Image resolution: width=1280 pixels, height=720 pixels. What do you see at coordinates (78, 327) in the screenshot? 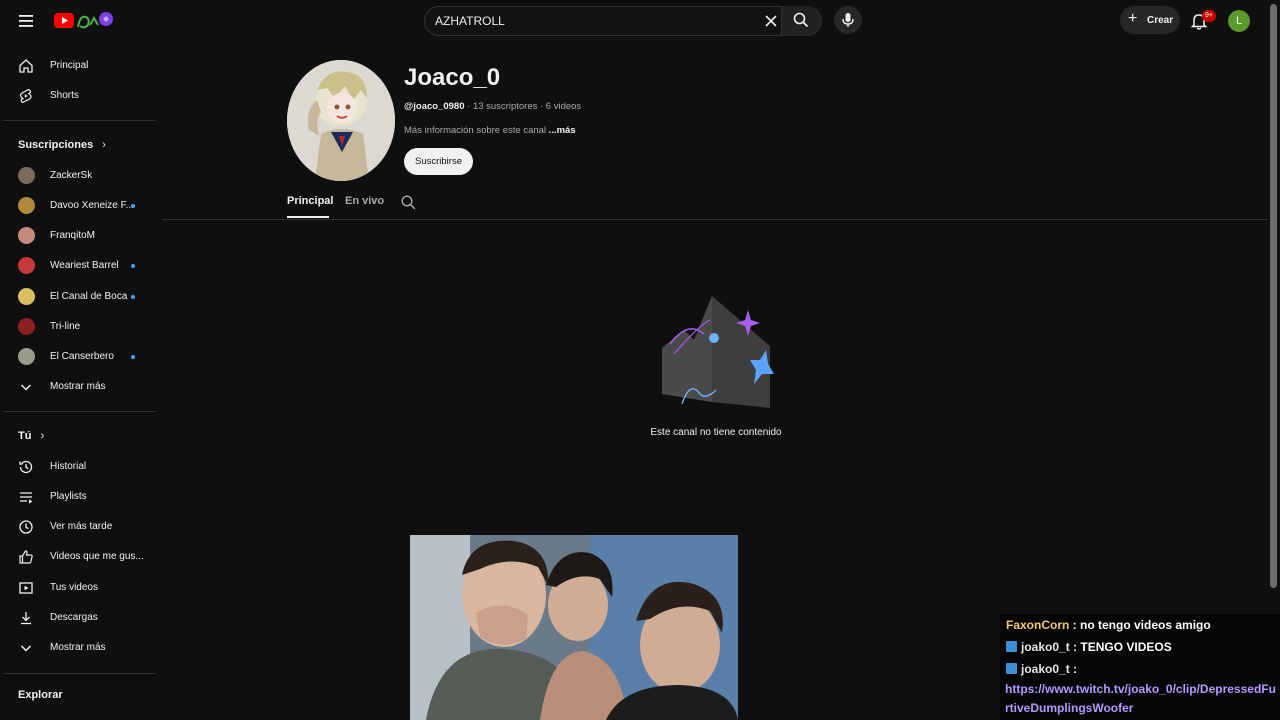
I see `sidebar-subscription-item: Tri-line` at bounding box center [78, 327].